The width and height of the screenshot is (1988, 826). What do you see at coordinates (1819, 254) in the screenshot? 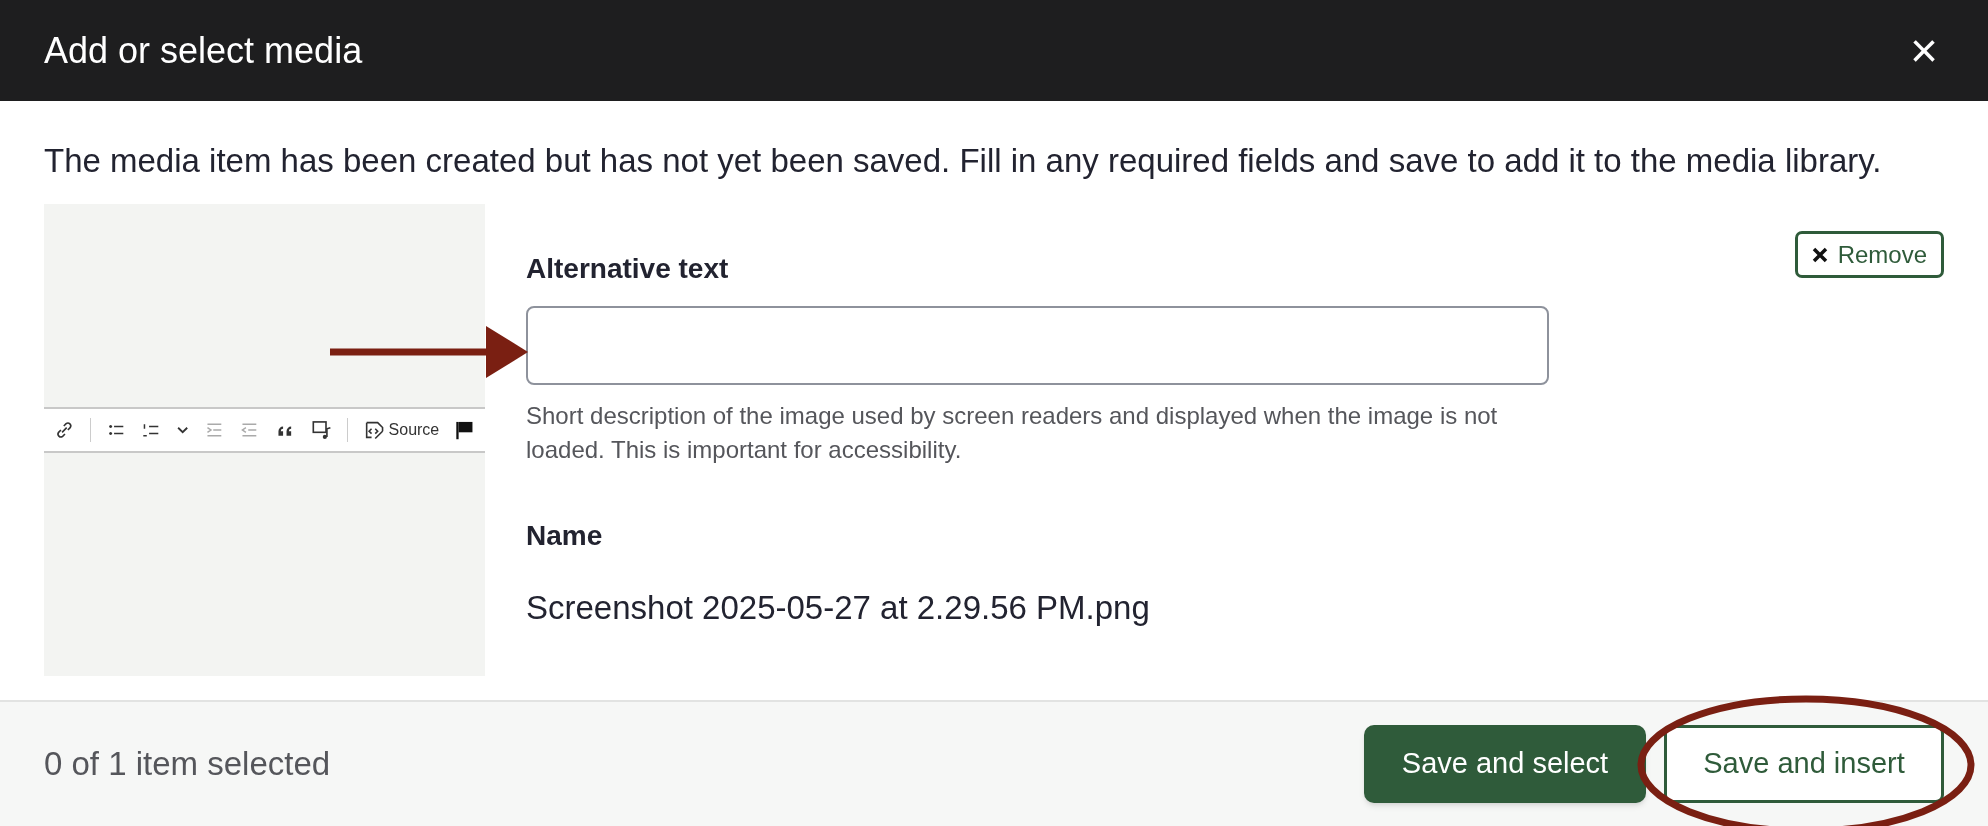
I see `close-icon` at bounding box center [1819, 254].